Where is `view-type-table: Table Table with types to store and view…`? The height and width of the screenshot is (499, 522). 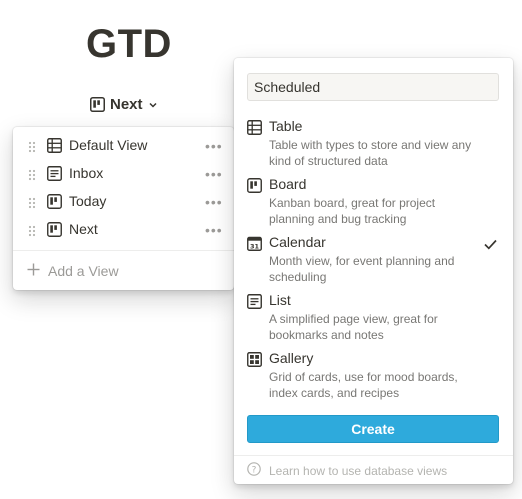 view-type-table: Table Table with types to store and view… is located at coordinates (373, 145).